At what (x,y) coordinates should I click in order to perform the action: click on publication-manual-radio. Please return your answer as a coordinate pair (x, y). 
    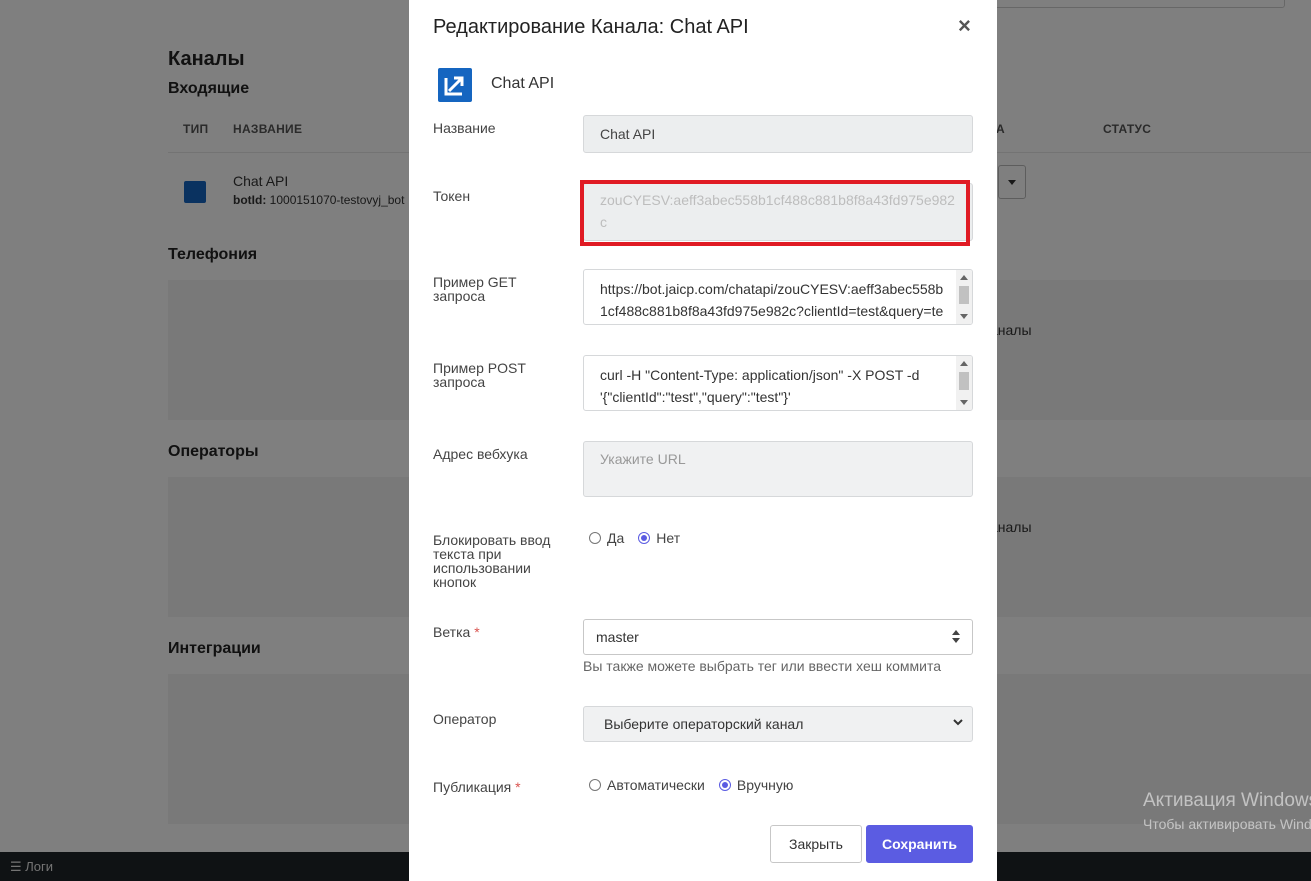
    Looking at the image, I should click on (724, 785).